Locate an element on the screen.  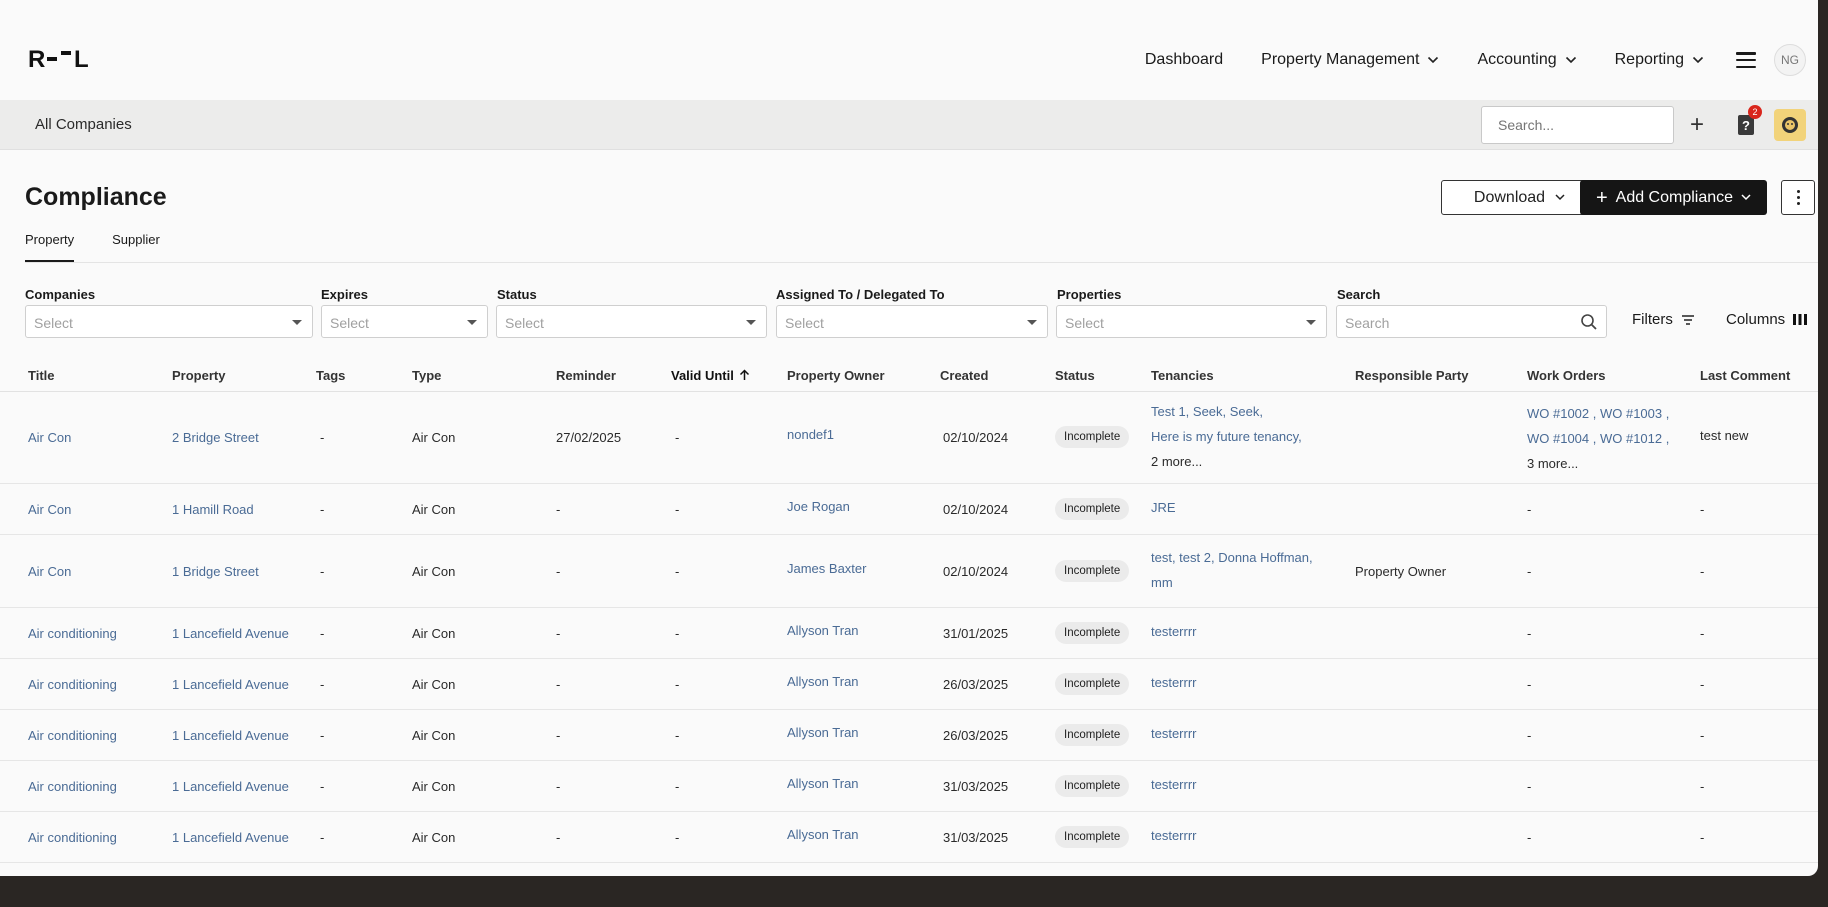
cell-responsible-party: Property Owner is located at coordinates (1401, 571).